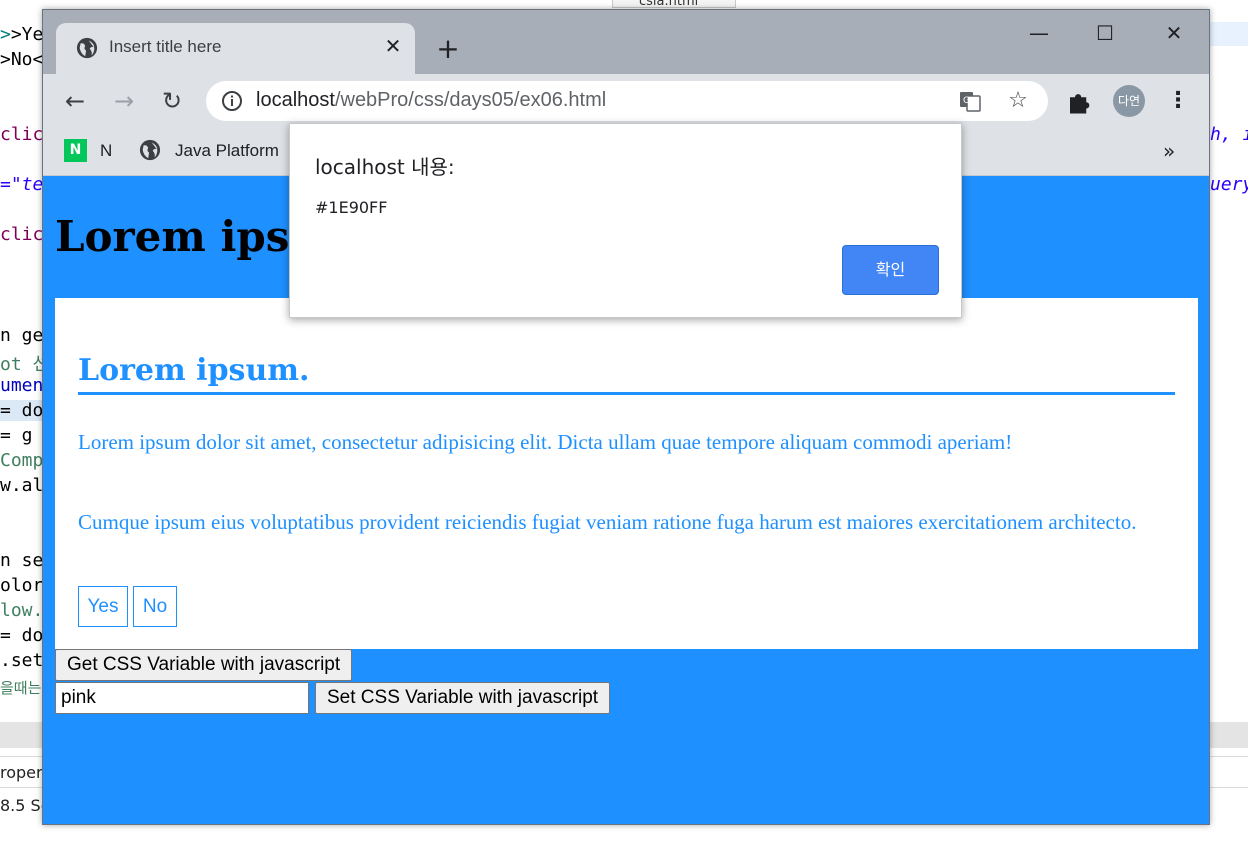 The width and height of the screenshot is (1248, 850). What do you see at coordinates (1018, 101) in the screenshot?
I see `star-icon: ☆` at bounding box center [1018, 101].